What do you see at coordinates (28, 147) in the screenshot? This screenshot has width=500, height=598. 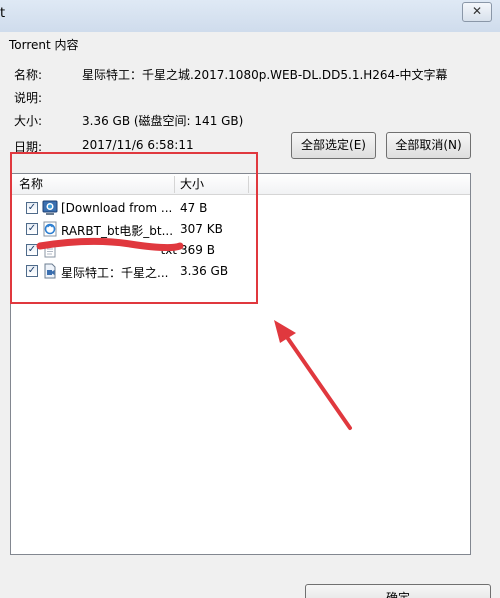 I see `date-label: 日期:` at bounding box center [28, 147].